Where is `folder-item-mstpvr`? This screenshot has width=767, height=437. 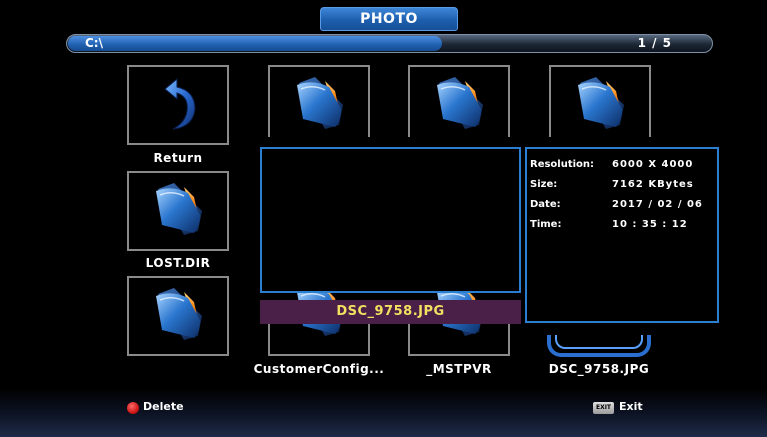
folder-item-mstpvr is located at coordinates (459, 339).